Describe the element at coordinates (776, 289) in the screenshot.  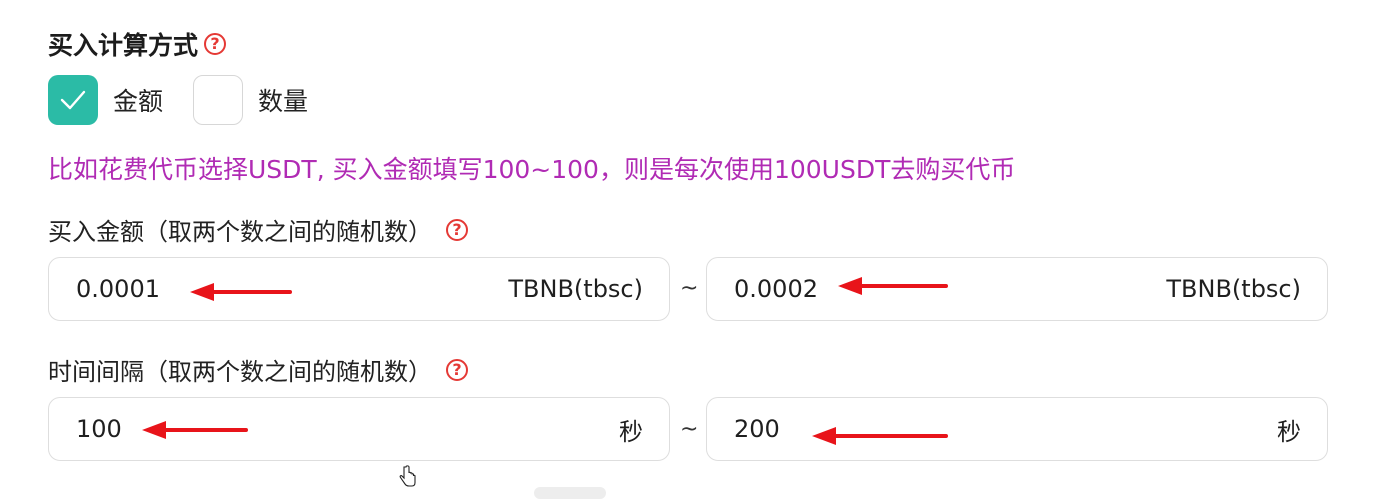
I see `amount-max-value: 0.0002` at that location.